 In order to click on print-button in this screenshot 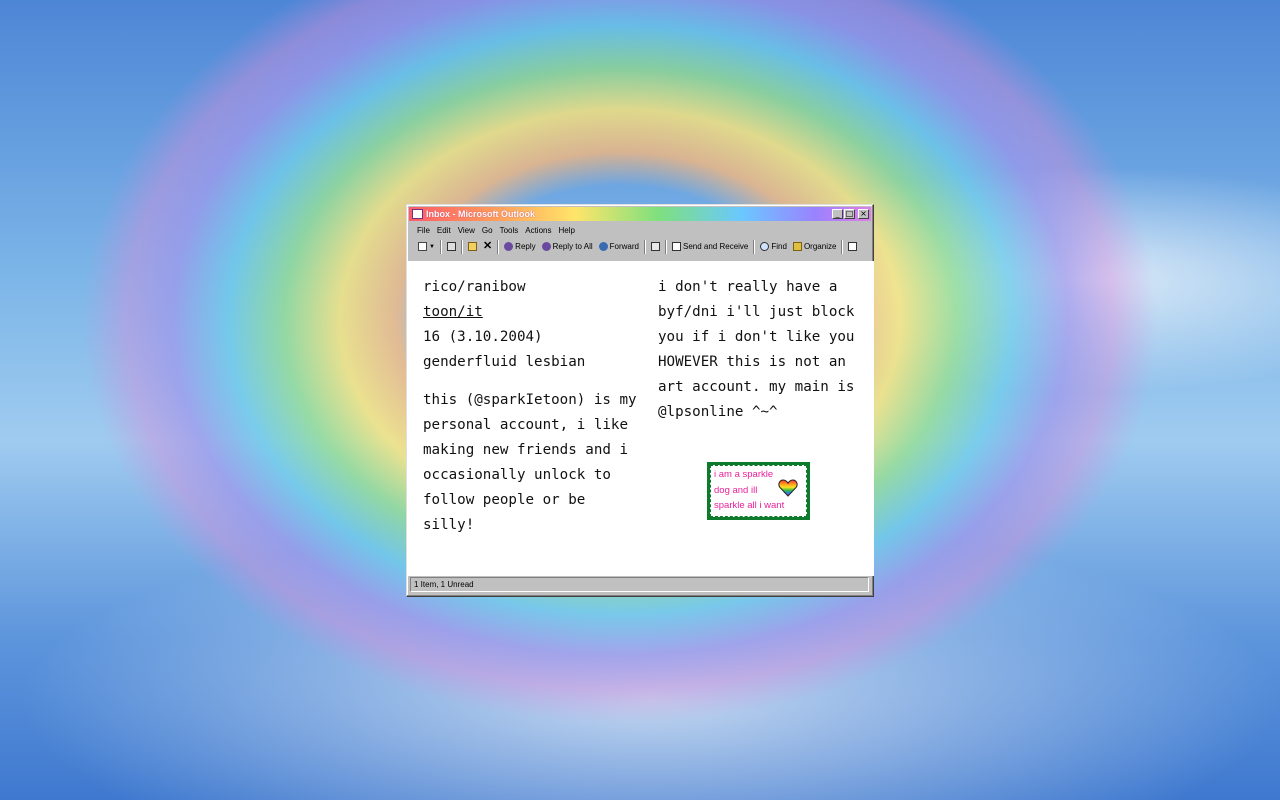, I will do `click(451, 246)`.